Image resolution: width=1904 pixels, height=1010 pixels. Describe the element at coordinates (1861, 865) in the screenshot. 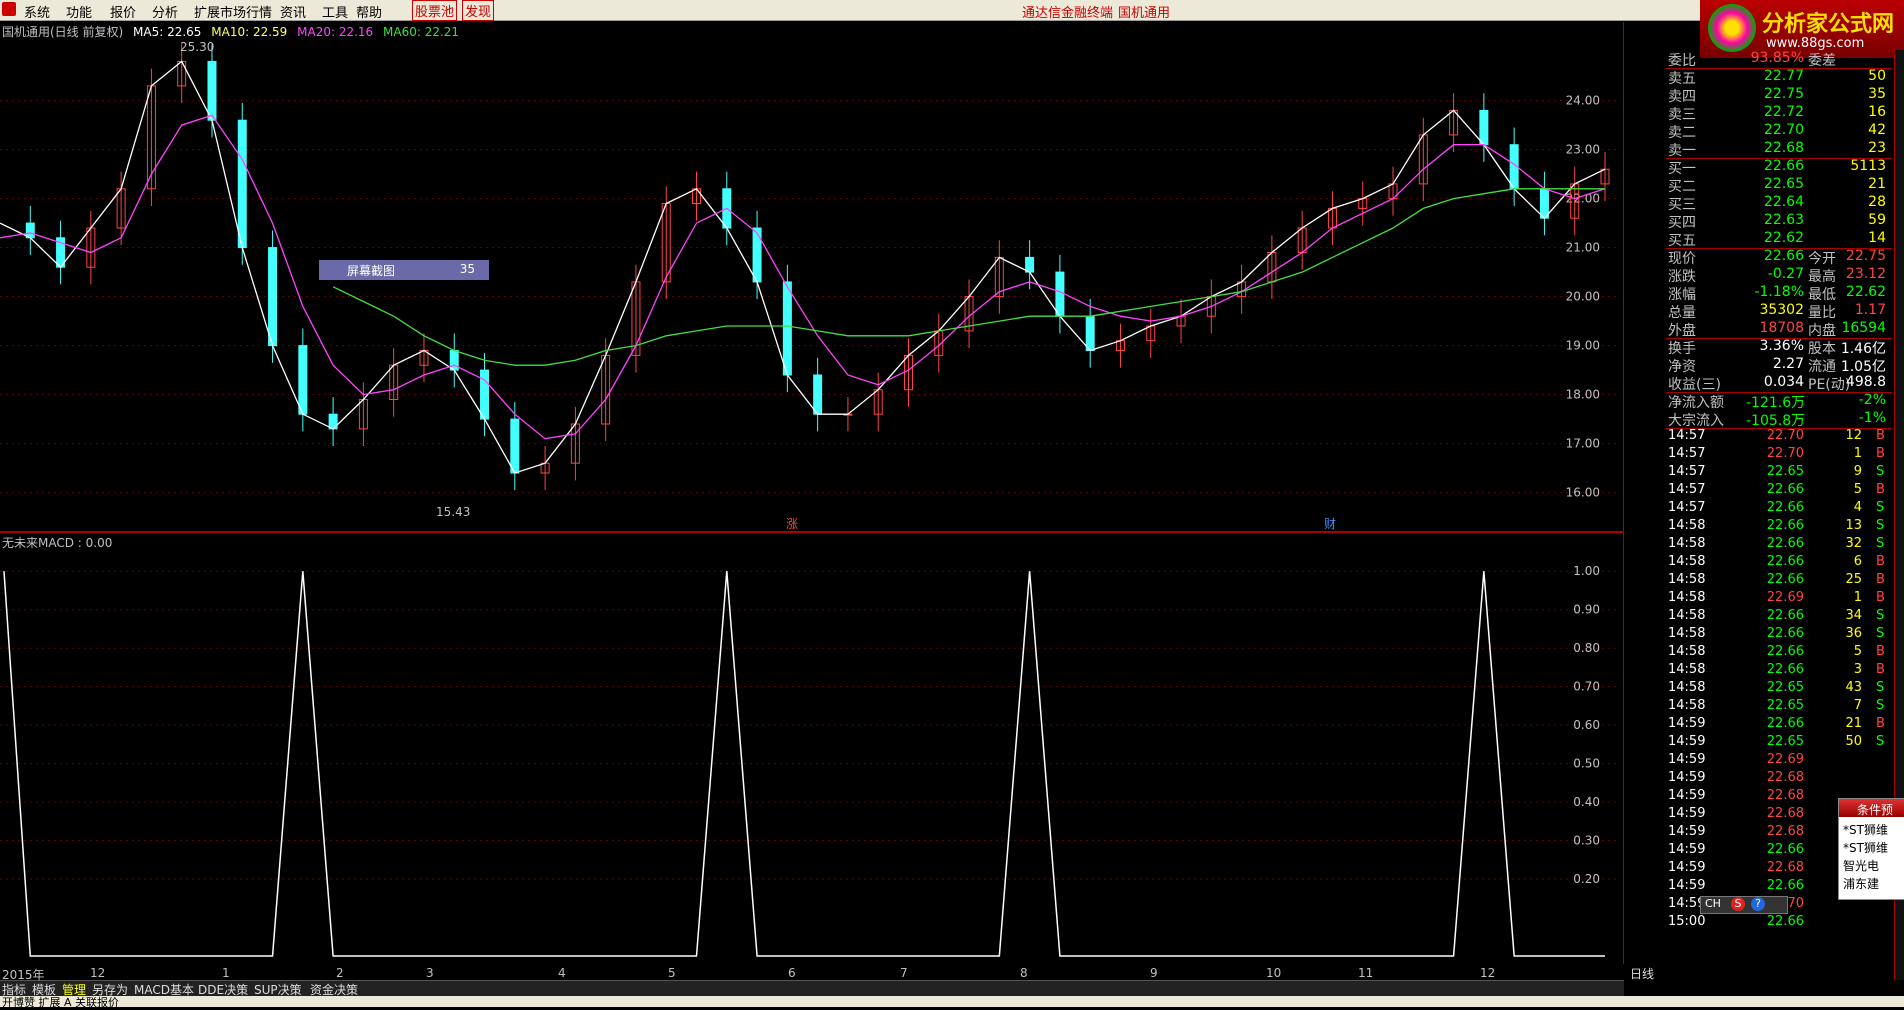

I see `alert-item: 智光电` at that location.